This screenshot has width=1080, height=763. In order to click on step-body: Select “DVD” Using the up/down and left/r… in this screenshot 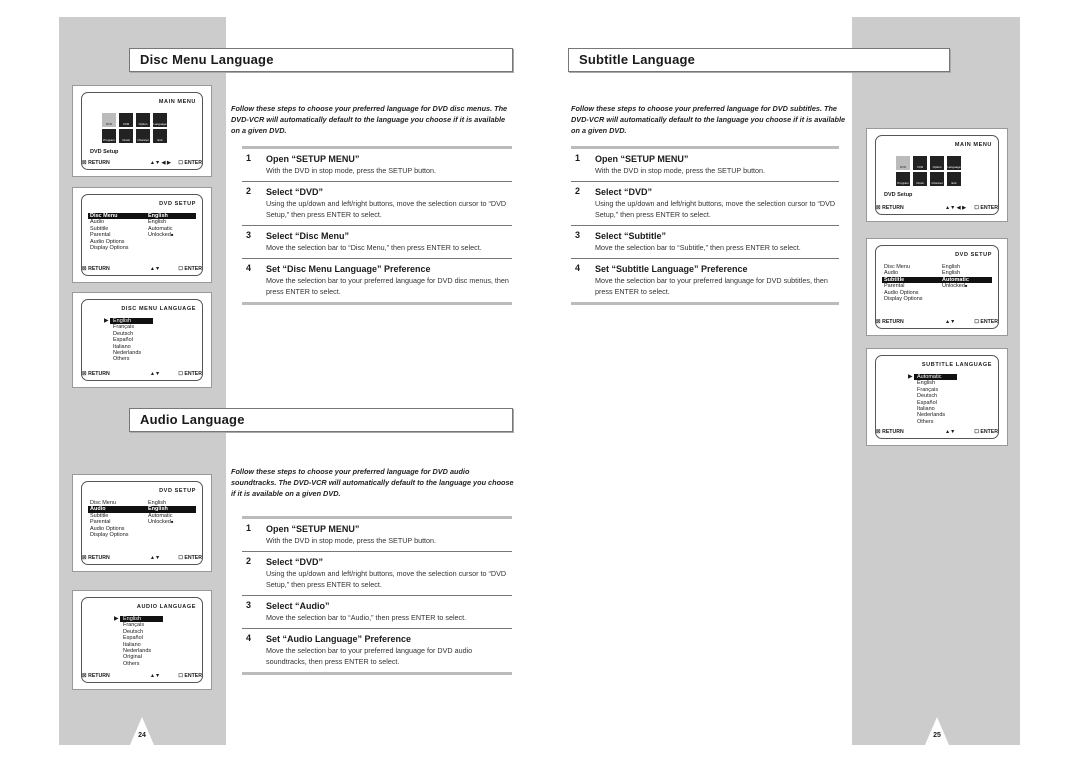, I will do `click(389, 203)`.